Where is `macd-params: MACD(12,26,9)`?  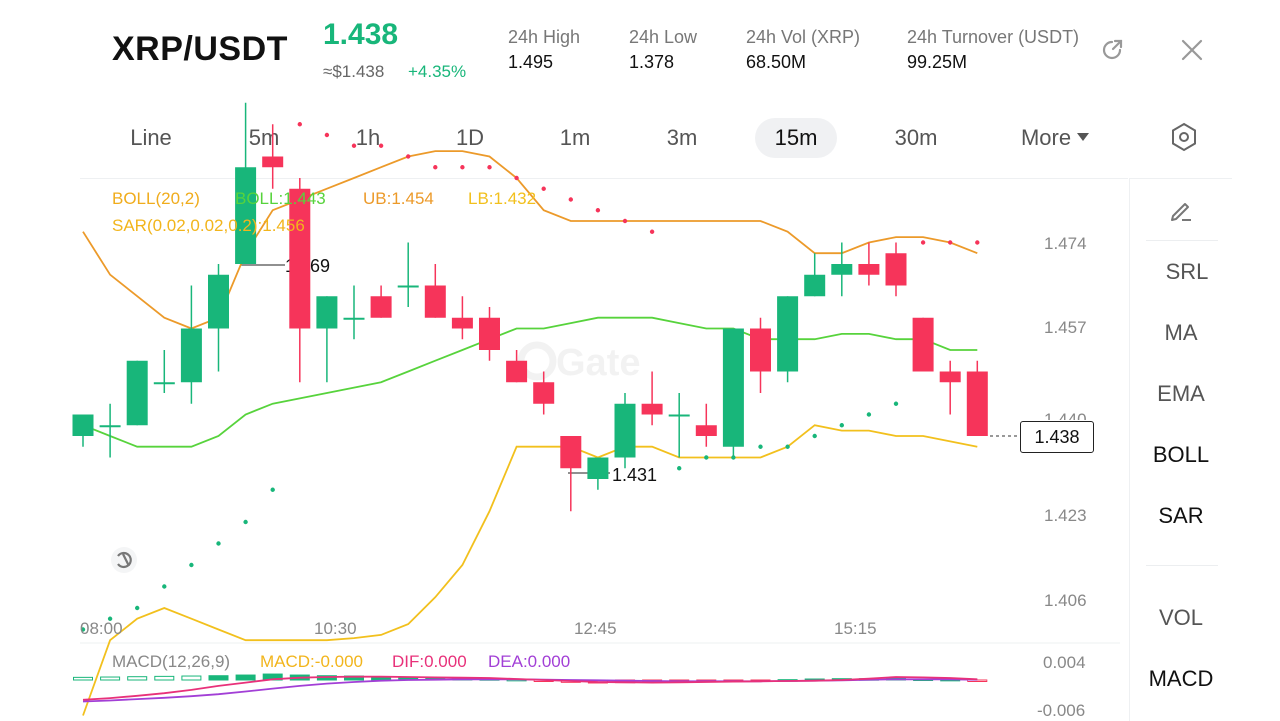 macd-params: MACD(12,26,9) is located at coordinates (171, 661).